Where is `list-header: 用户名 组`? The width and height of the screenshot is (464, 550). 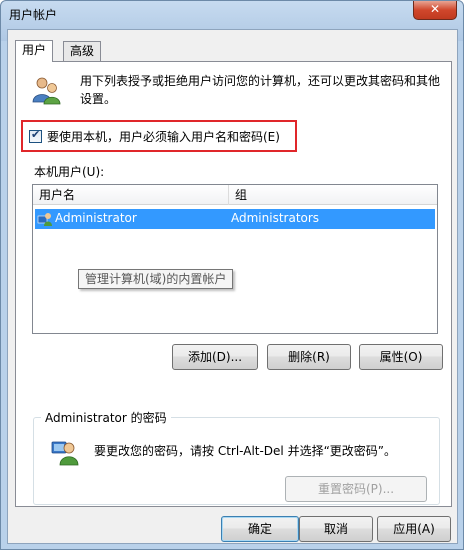
list-header: 用户名 组 is located at coordinates (235, 195).